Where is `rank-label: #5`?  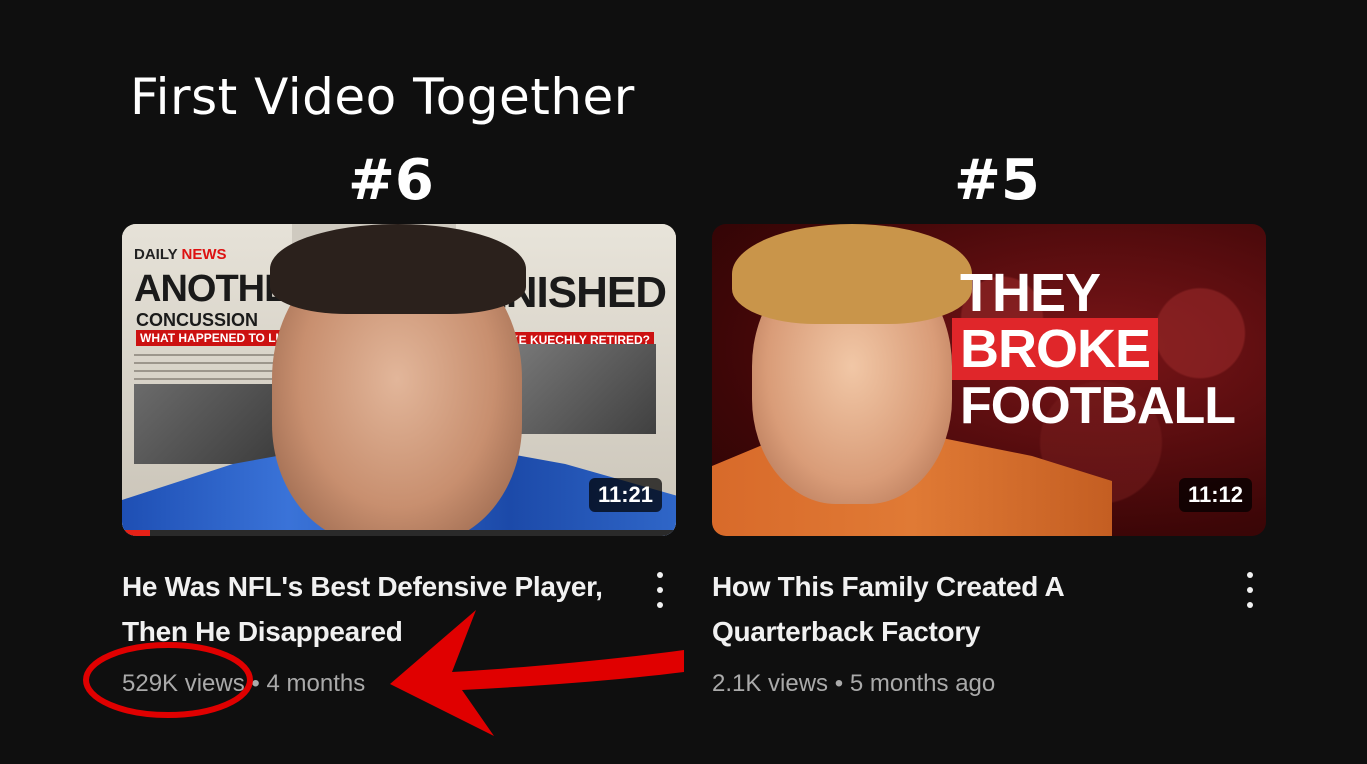
rank-label: #5 is located at coordinates (997, 180).